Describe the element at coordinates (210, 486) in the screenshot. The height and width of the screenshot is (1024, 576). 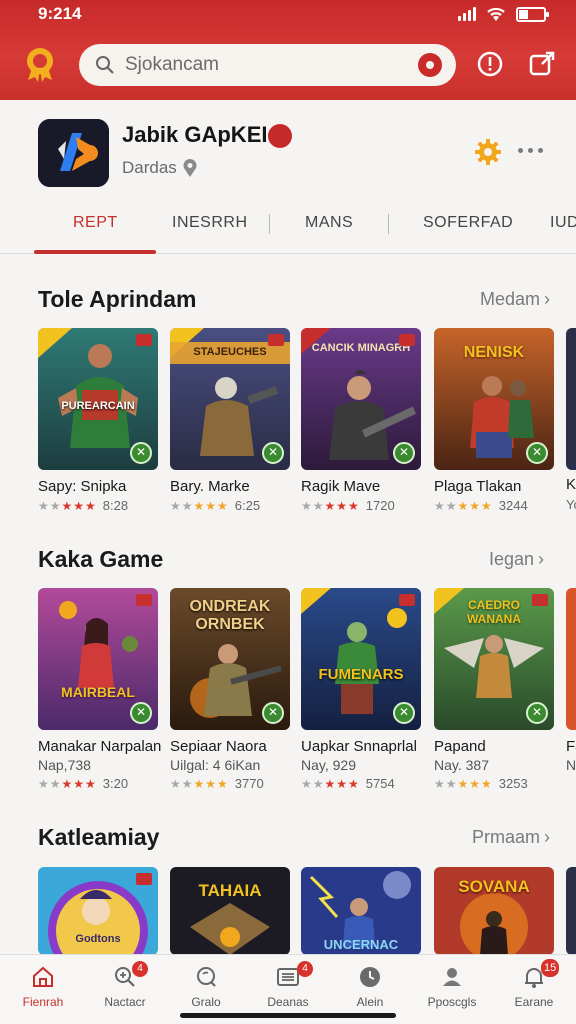
I see `card-title: Bary. Marke` at that location.